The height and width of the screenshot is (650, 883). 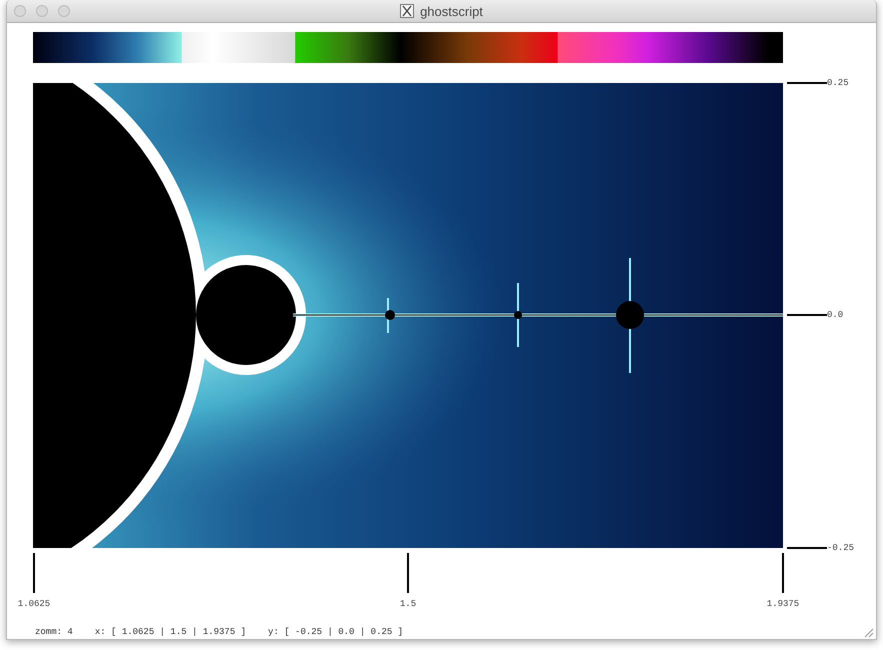 I want to click on close-button, so click(x=20, y=11).